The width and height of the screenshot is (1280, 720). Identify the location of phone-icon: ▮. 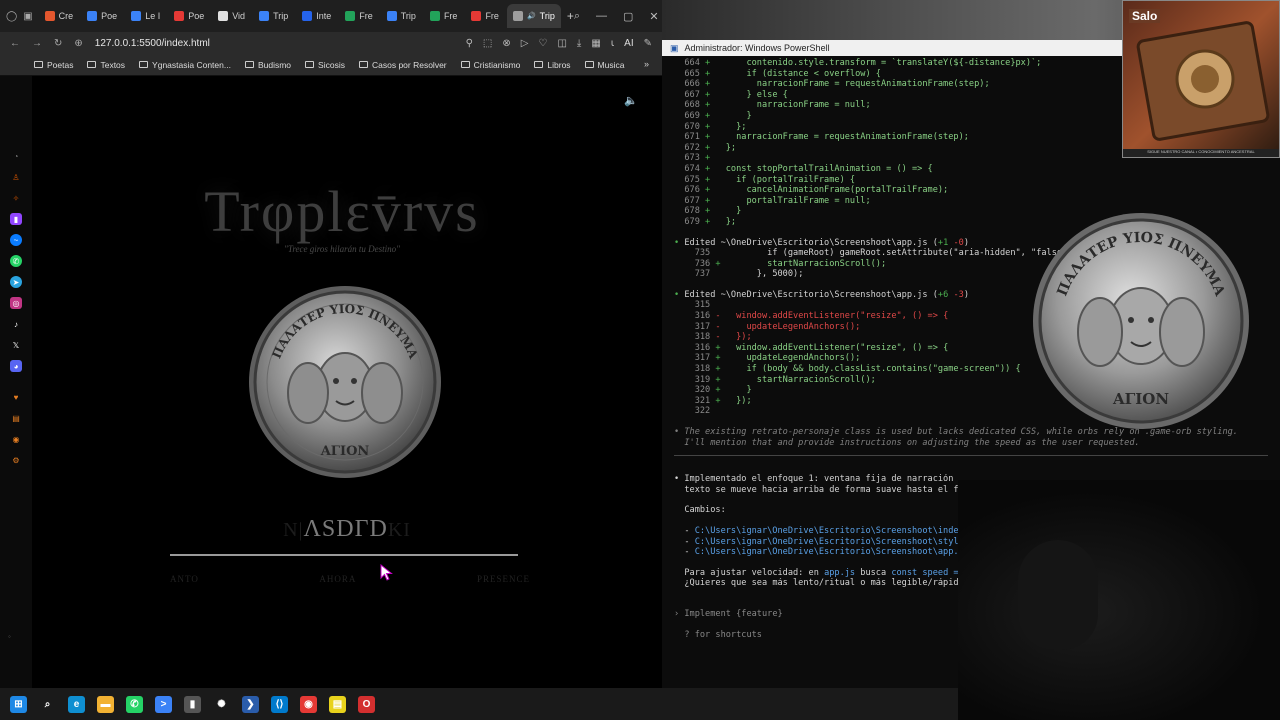
(192, 704).